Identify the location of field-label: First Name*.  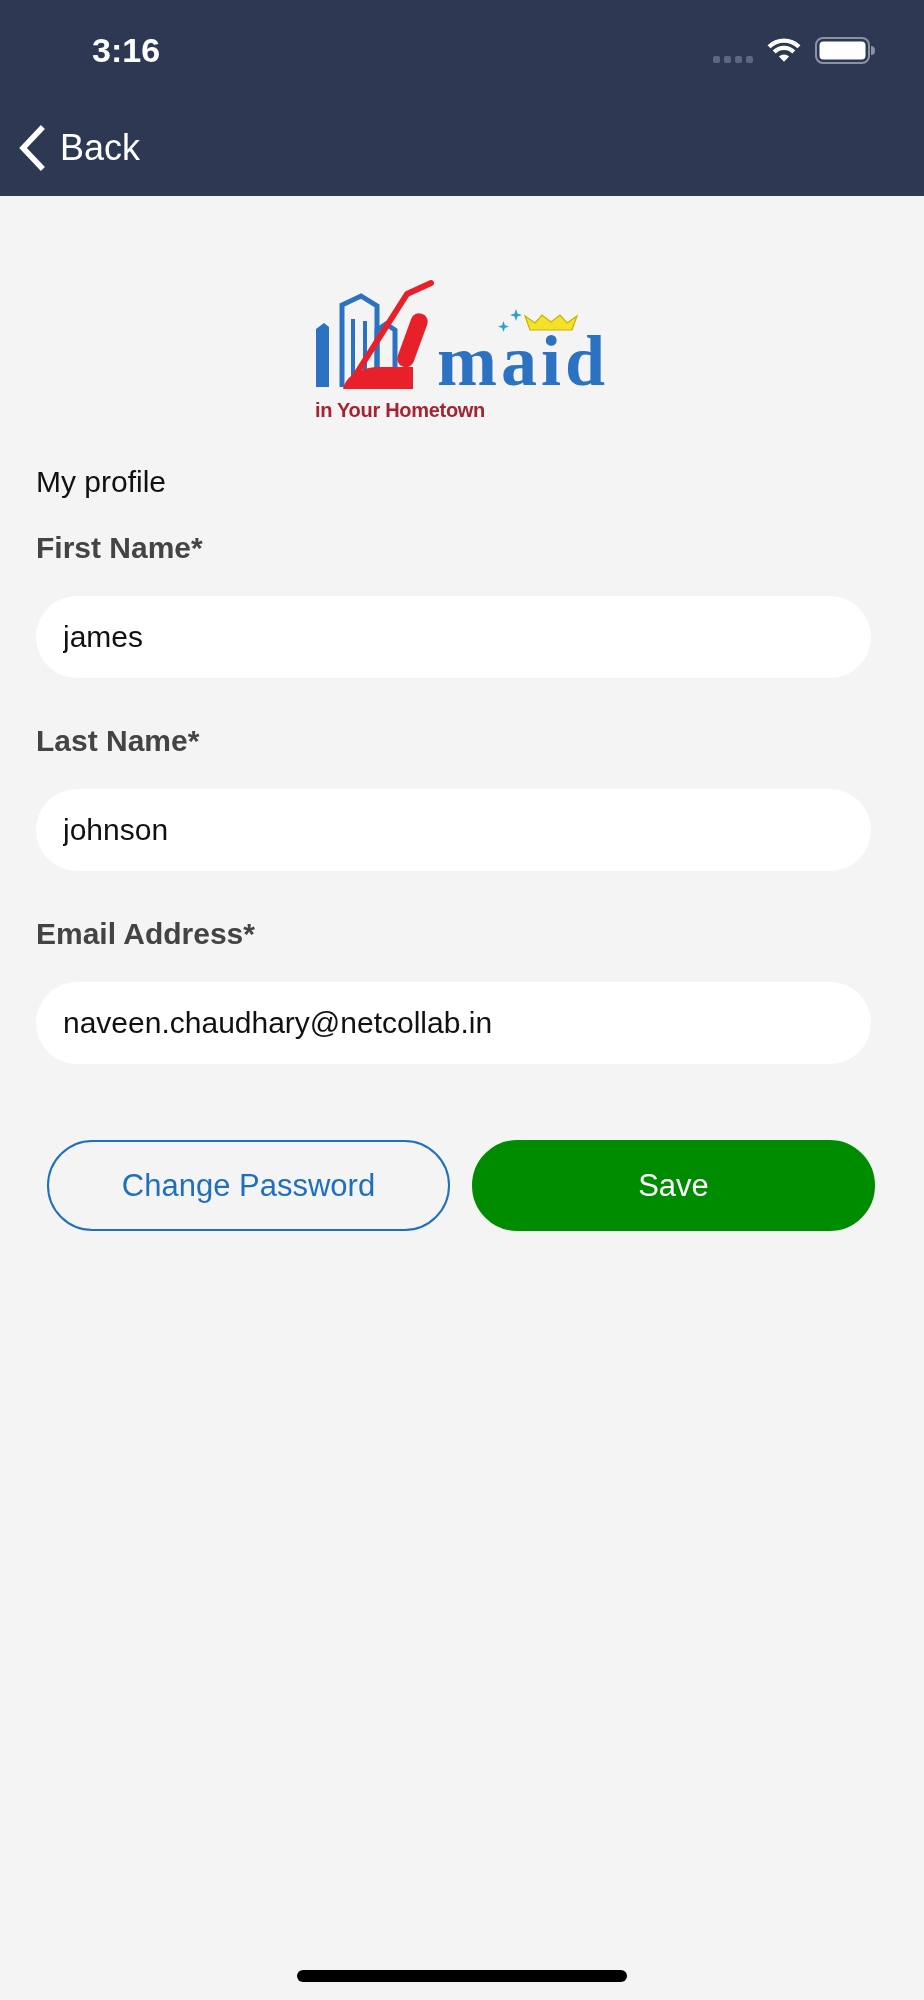
(119, 548).